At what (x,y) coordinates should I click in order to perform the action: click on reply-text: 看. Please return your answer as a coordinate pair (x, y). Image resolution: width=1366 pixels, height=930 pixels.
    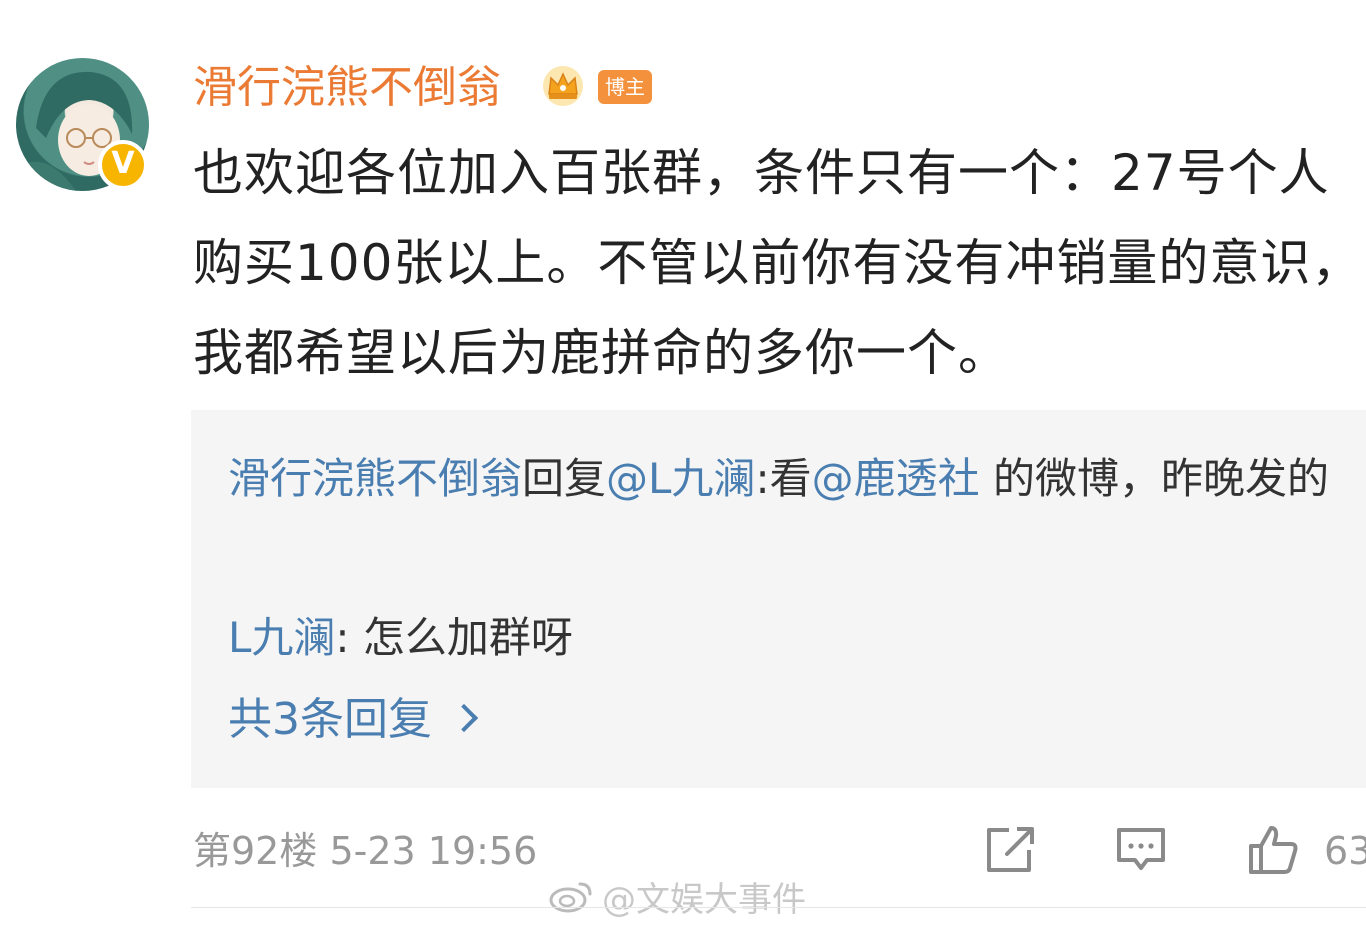
    Looking at the image, I should click on (790, 478).